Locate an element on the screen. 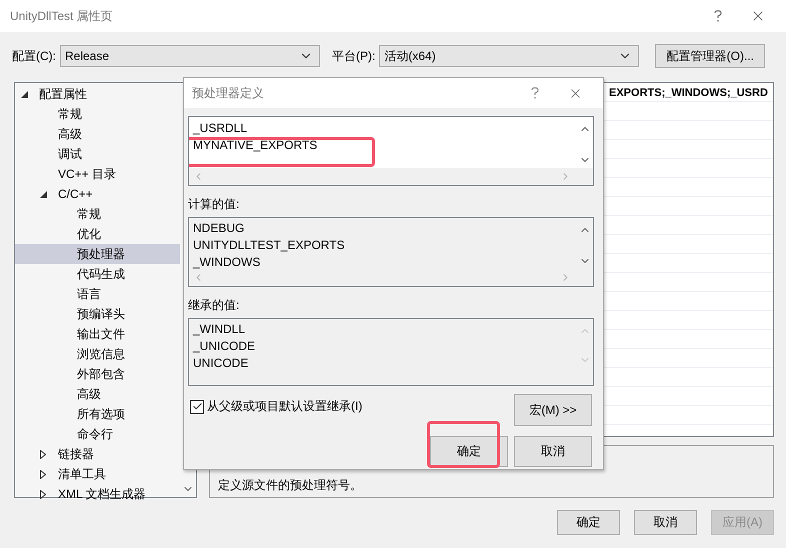 This screenshot has width=786, height=548. description-text: 定义源文件的预处理符号。 is located at coordinates (290, 485).